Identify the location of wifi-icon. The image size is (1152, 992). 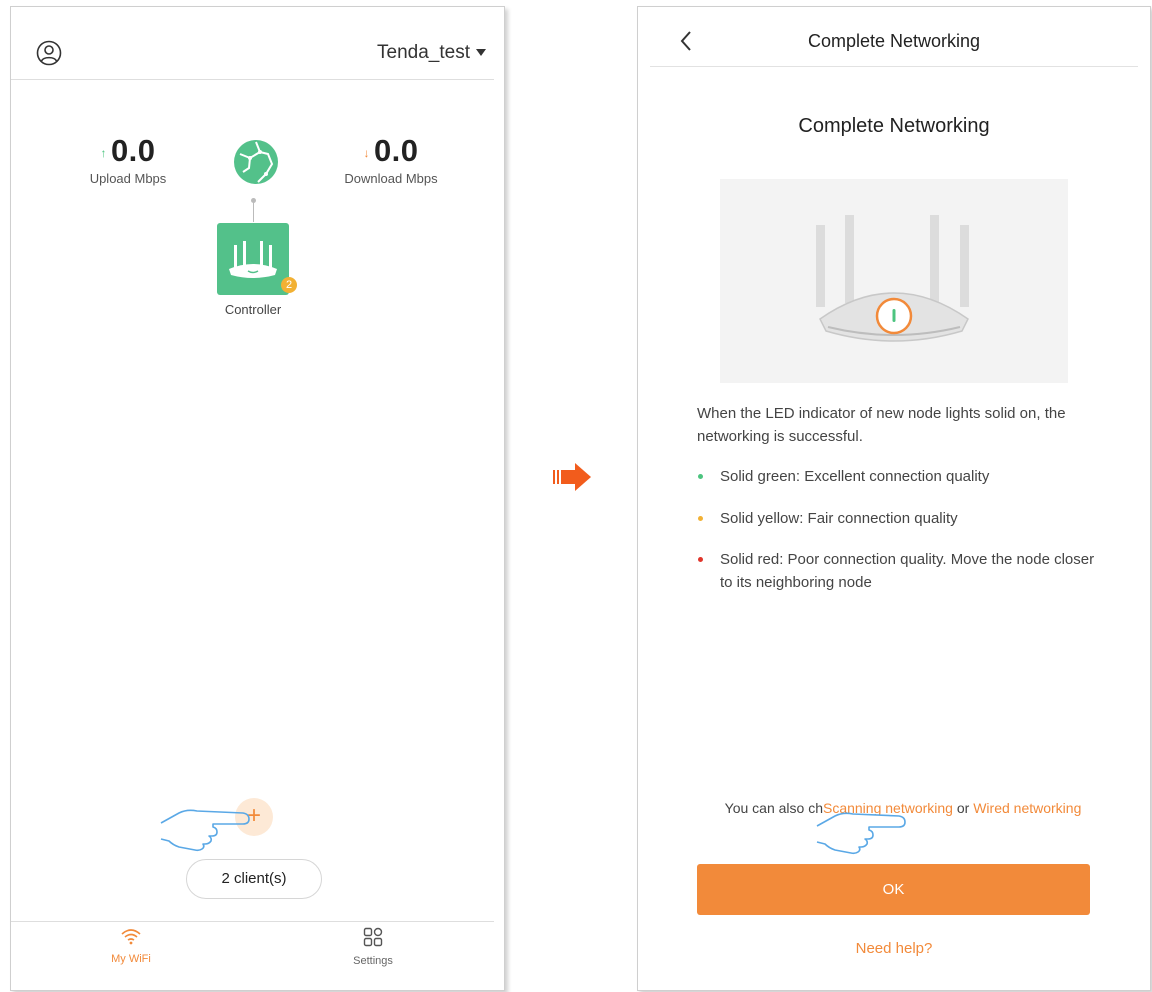
(131, 937).